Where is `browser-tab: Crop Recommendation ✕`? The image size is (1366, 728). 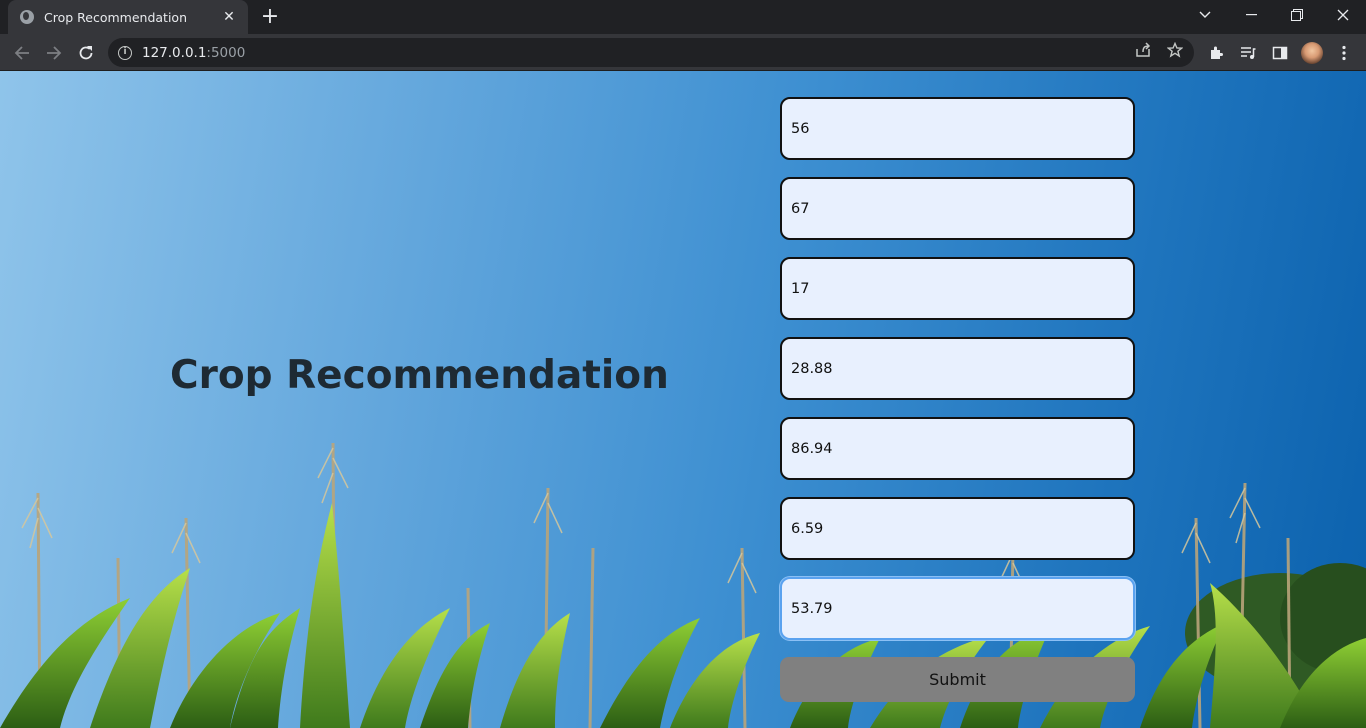
browser-tab: Crop Recommendation ✕ is located at coordinates (128, 17).